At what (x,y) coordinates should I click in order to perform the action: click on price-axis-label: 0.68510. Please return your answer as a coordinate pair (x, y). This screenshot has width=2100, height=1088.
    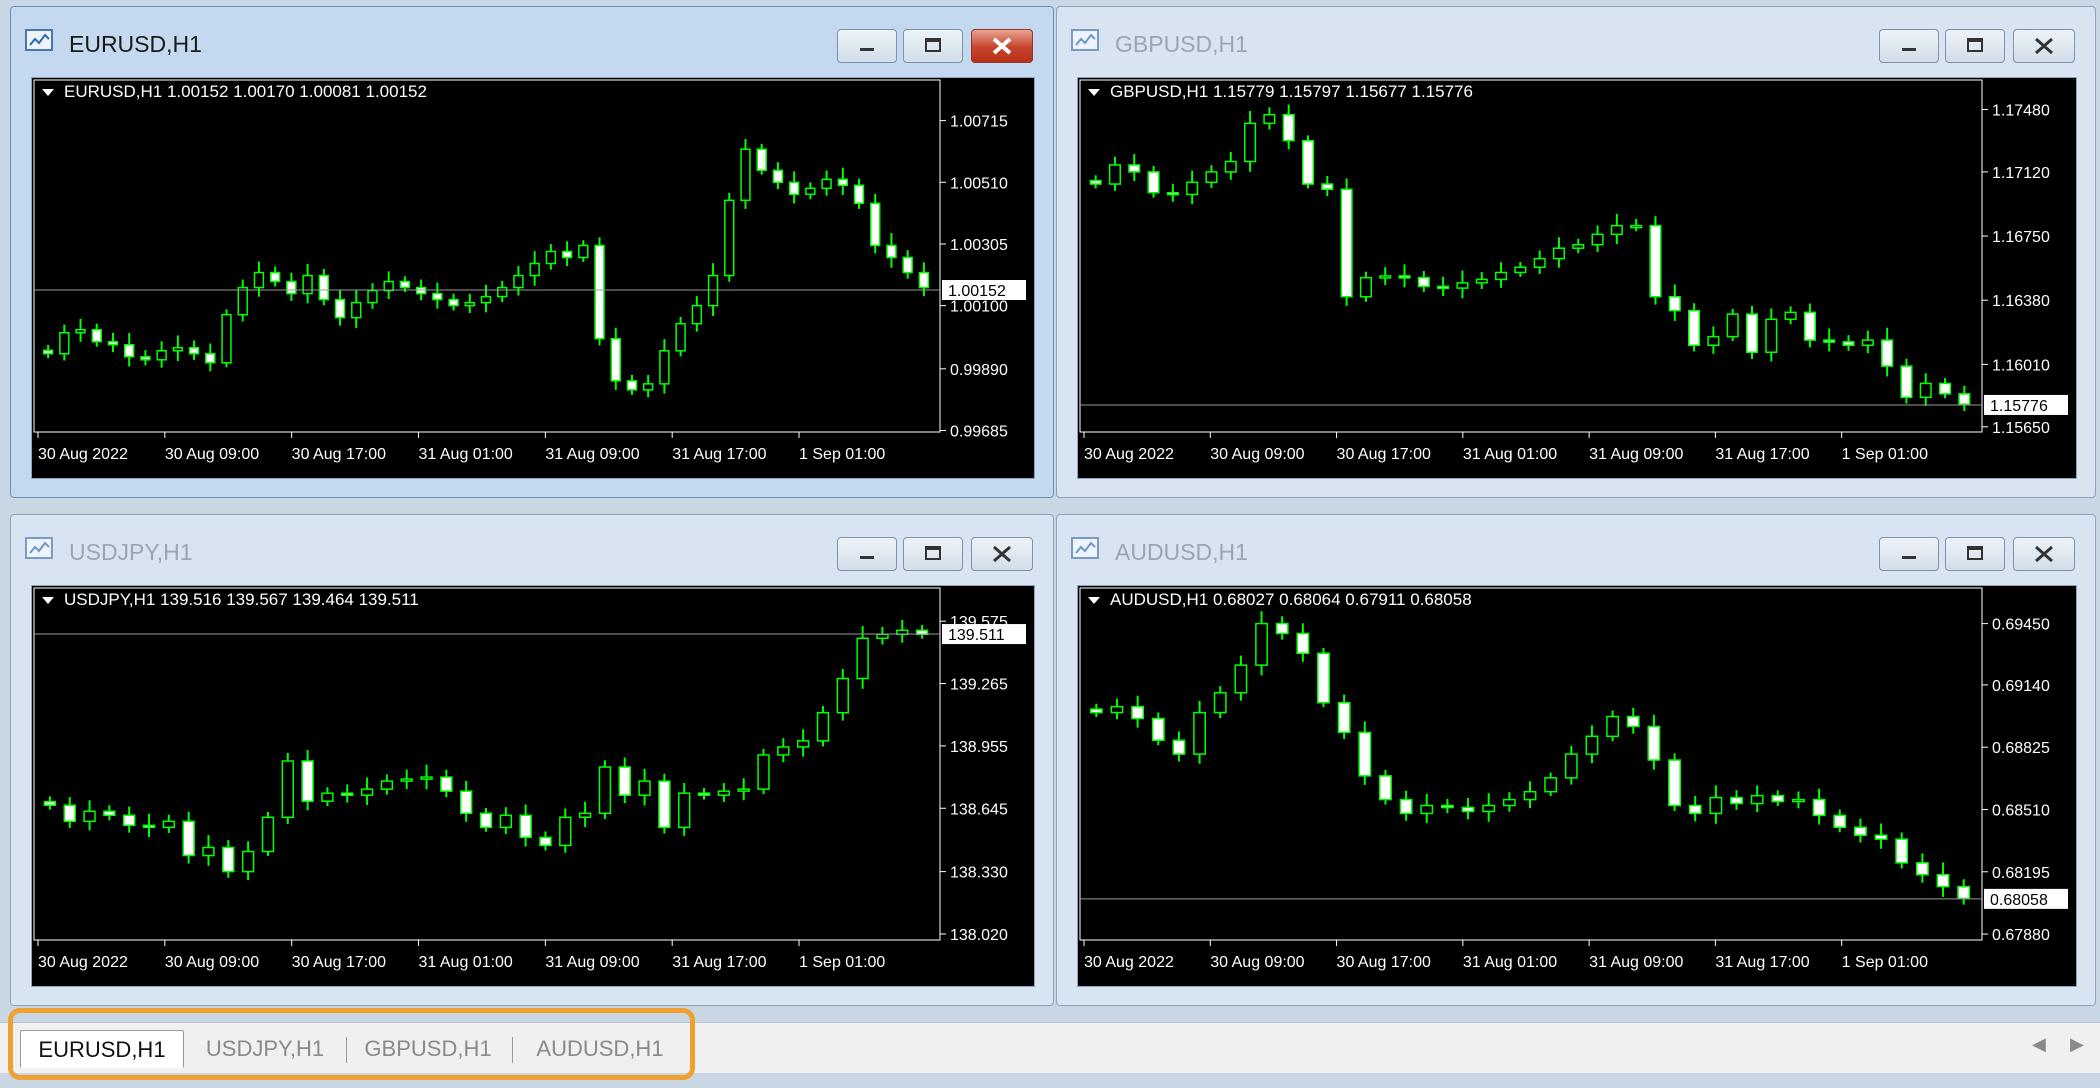
    Looking at the image, I should click on (2021, 810).